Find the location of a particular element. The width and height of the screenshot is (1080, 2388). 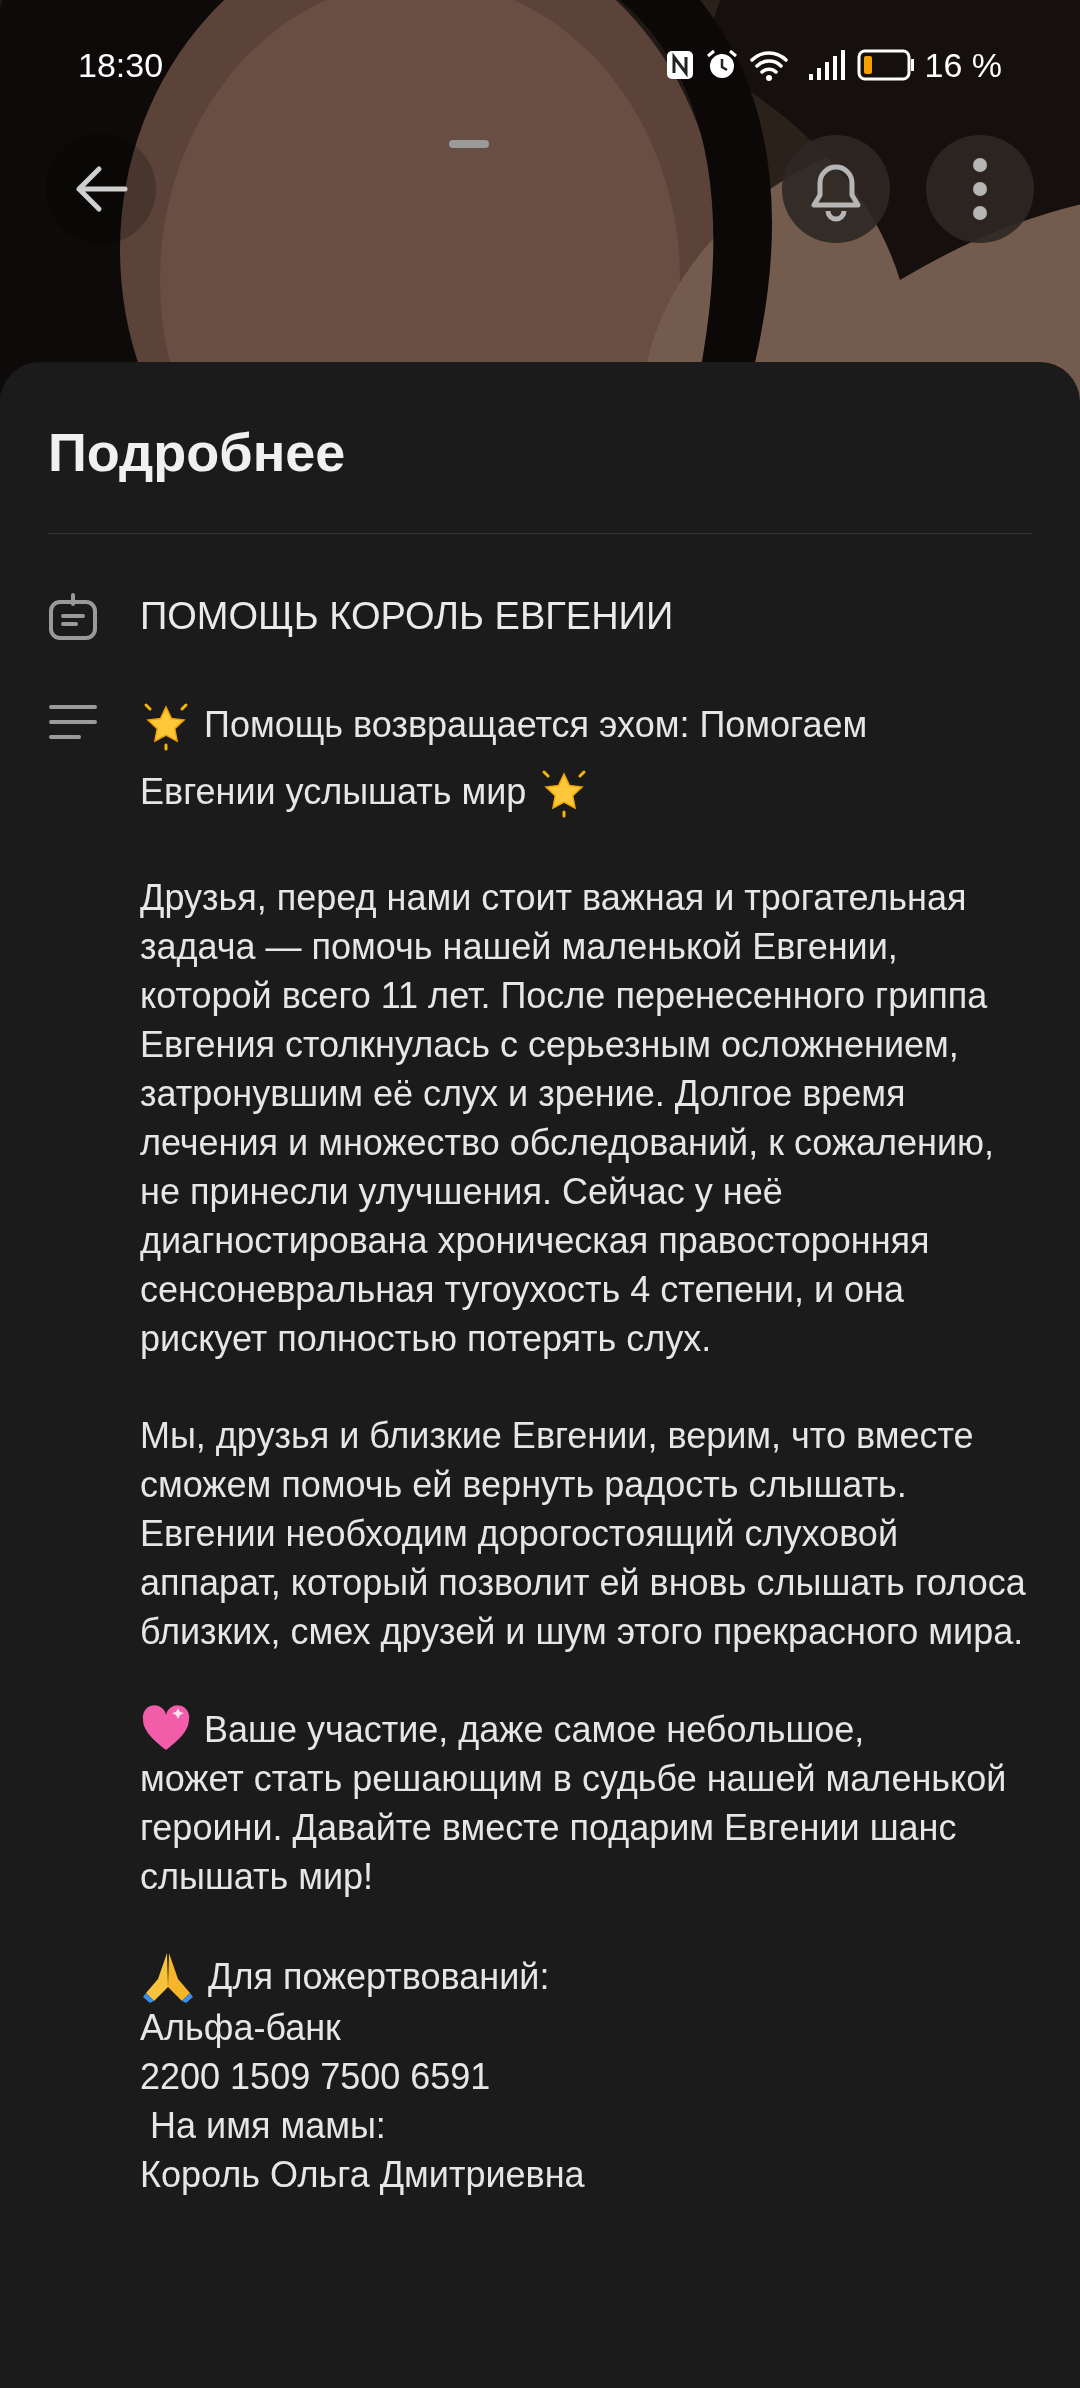

donation-line: На имя мамы: is located at coordinates (268, 2126).